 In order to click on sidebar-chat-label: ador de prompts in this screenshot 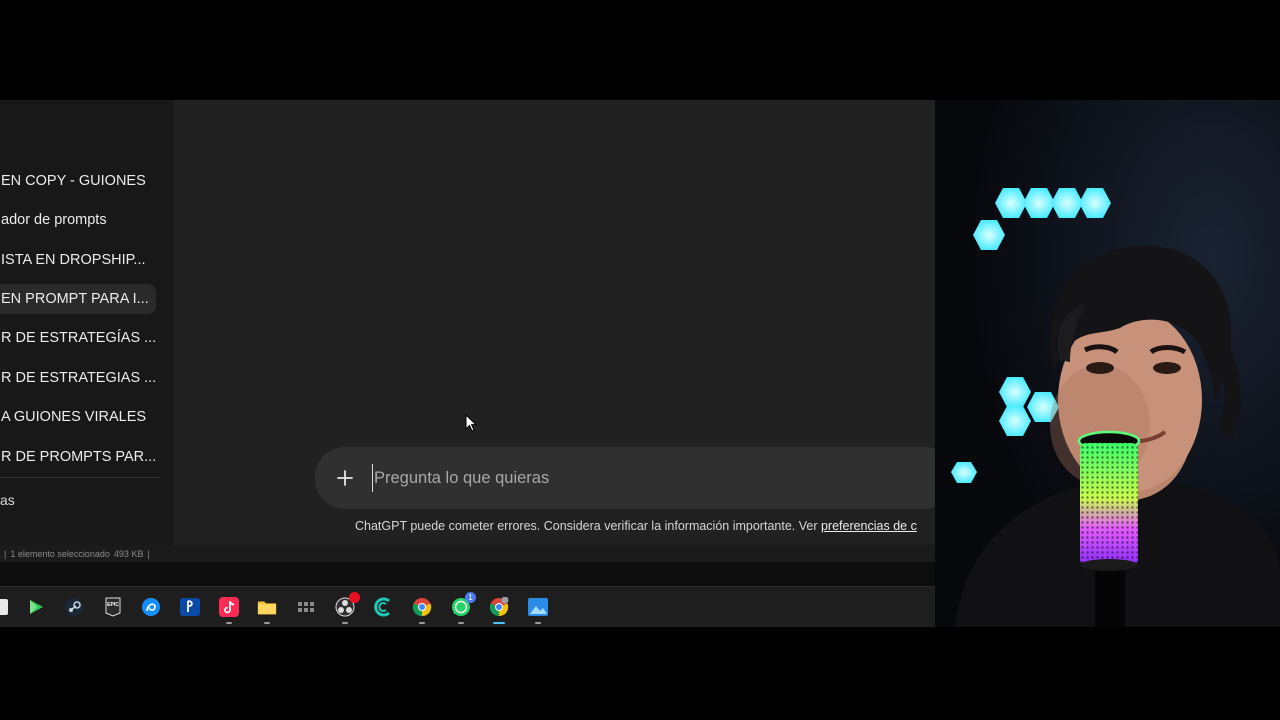, I will do `click(54, 220)`.